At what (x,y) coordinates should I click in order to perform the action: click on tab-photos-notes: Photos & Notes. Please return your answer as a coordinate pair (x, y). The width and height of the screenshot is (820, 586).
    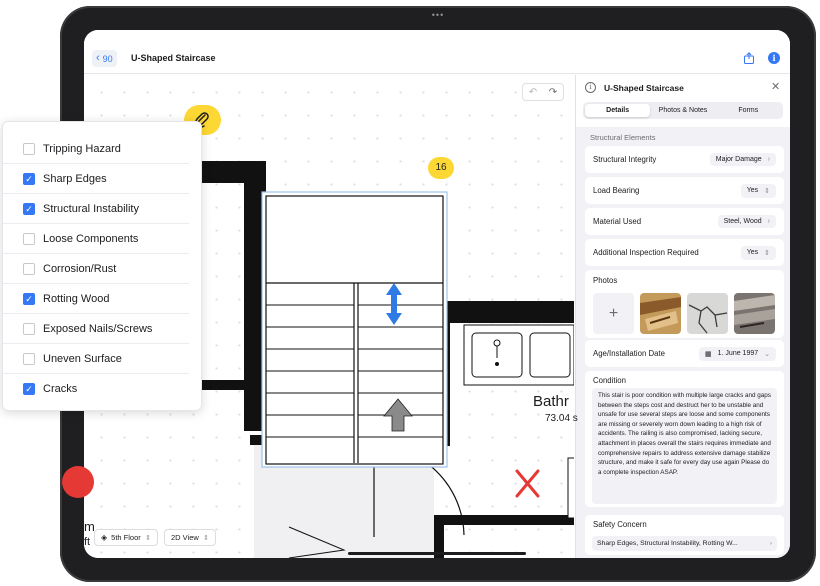
    Looking at the image, I should click on (682, 110).